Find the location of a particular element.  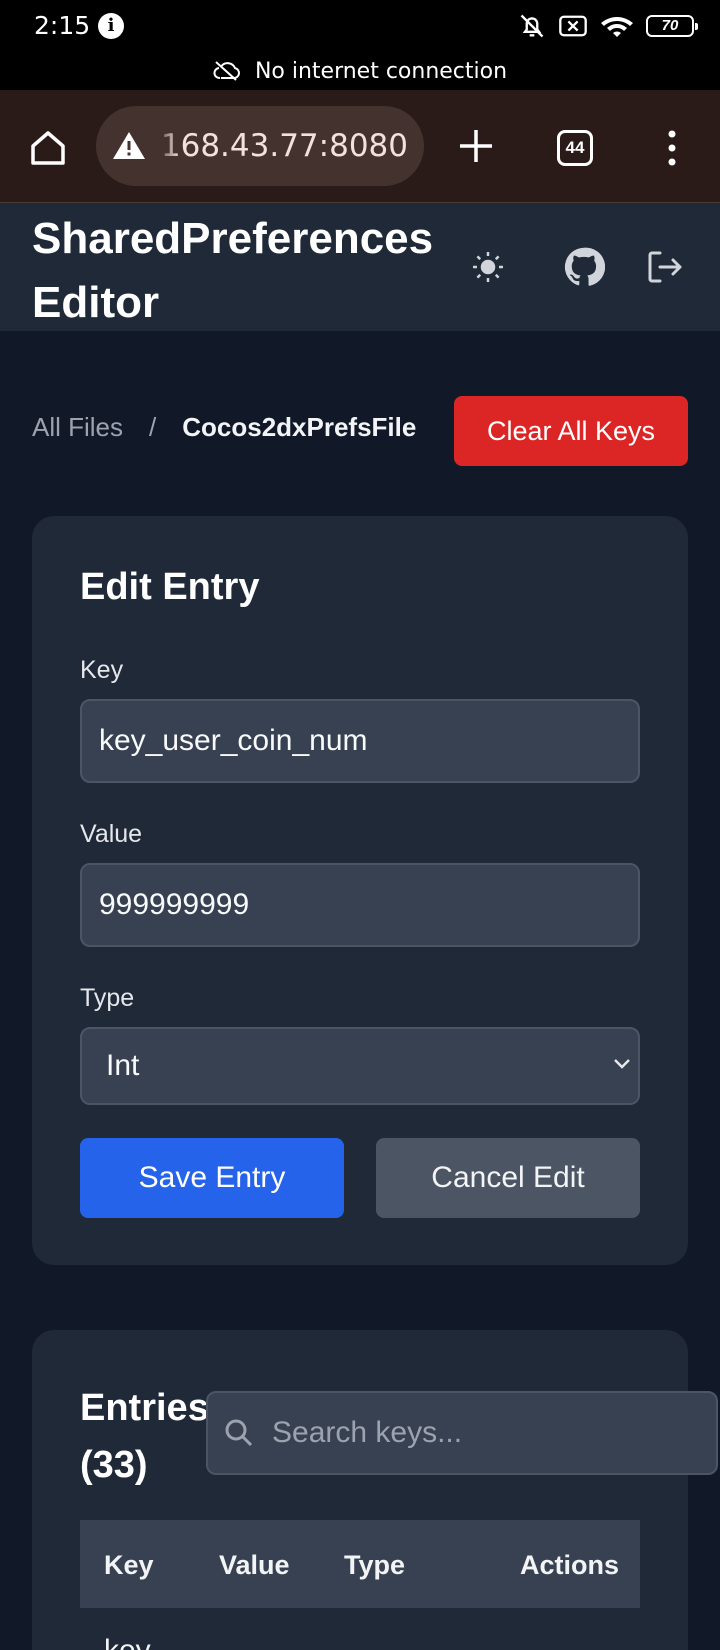

url-fade is located at coordinates (167, 146).